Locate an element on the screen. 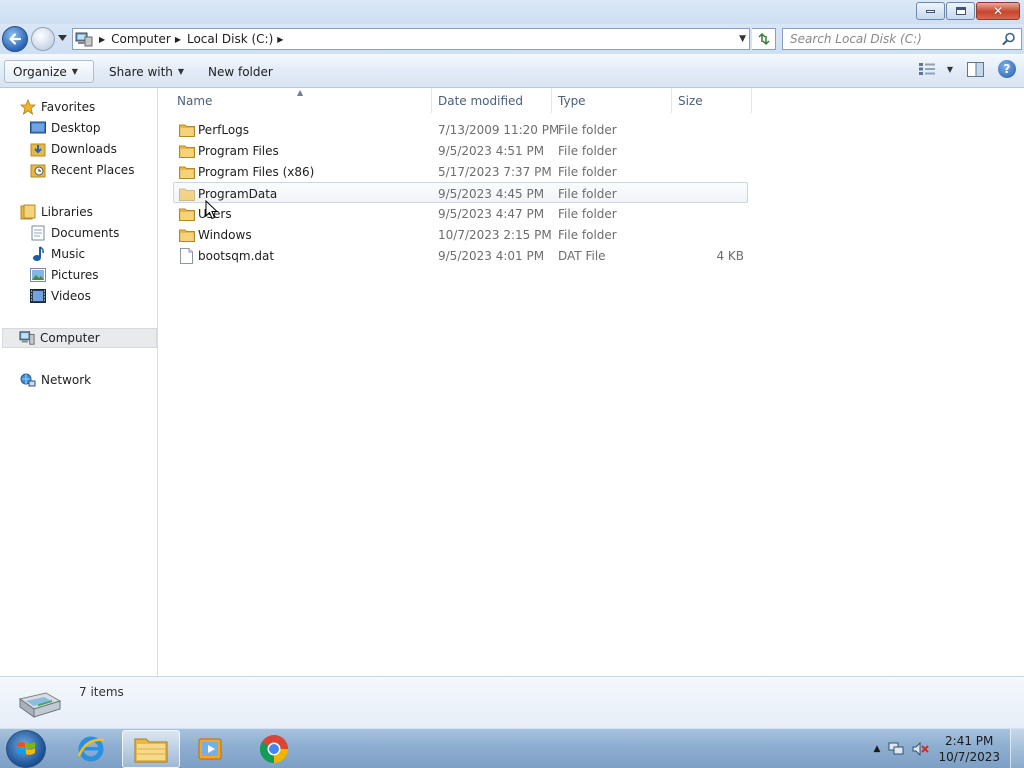 The image size is (1024, 768). network-status-icon is located at coordinates (896, 749).